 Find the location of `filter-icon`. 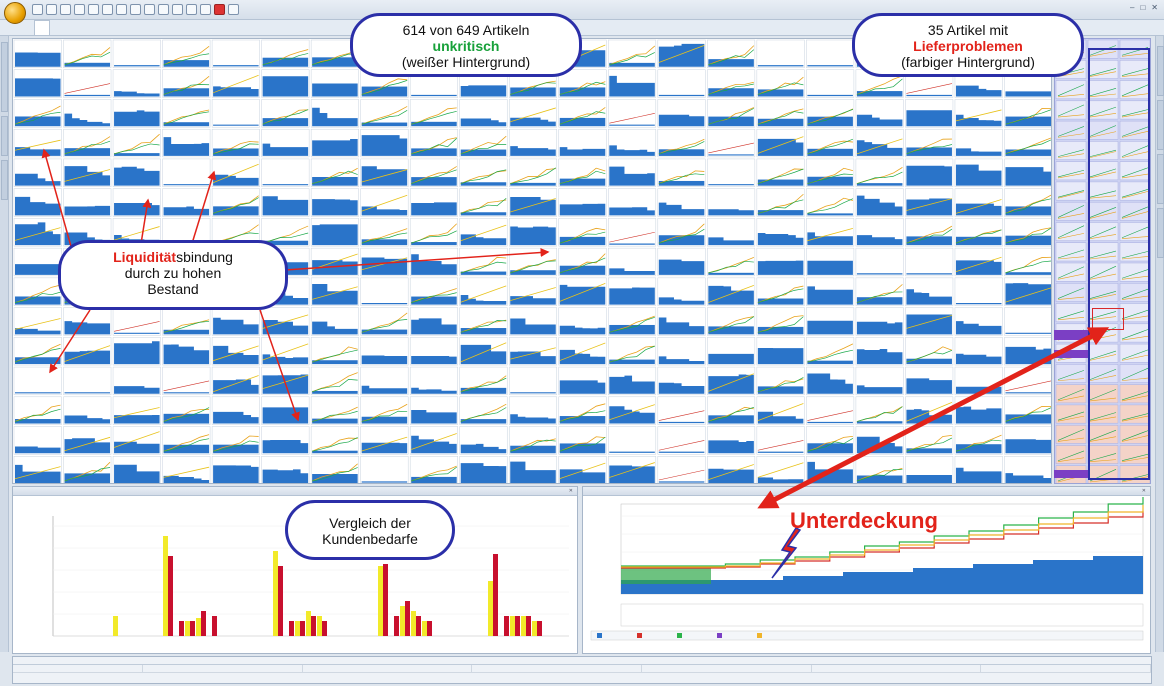

filter-icon is located at coordinates (121, 9).